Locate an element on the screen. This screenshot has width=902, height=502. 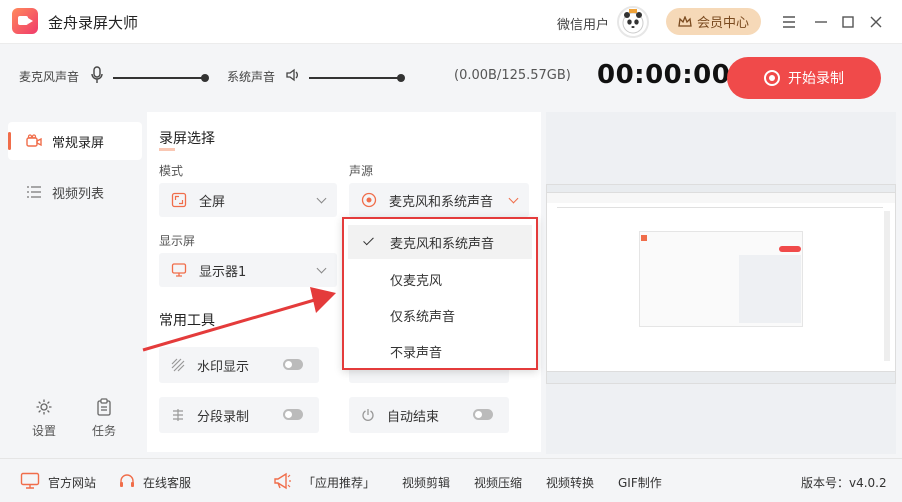
camera-icon is located at coordinates (34, 141).